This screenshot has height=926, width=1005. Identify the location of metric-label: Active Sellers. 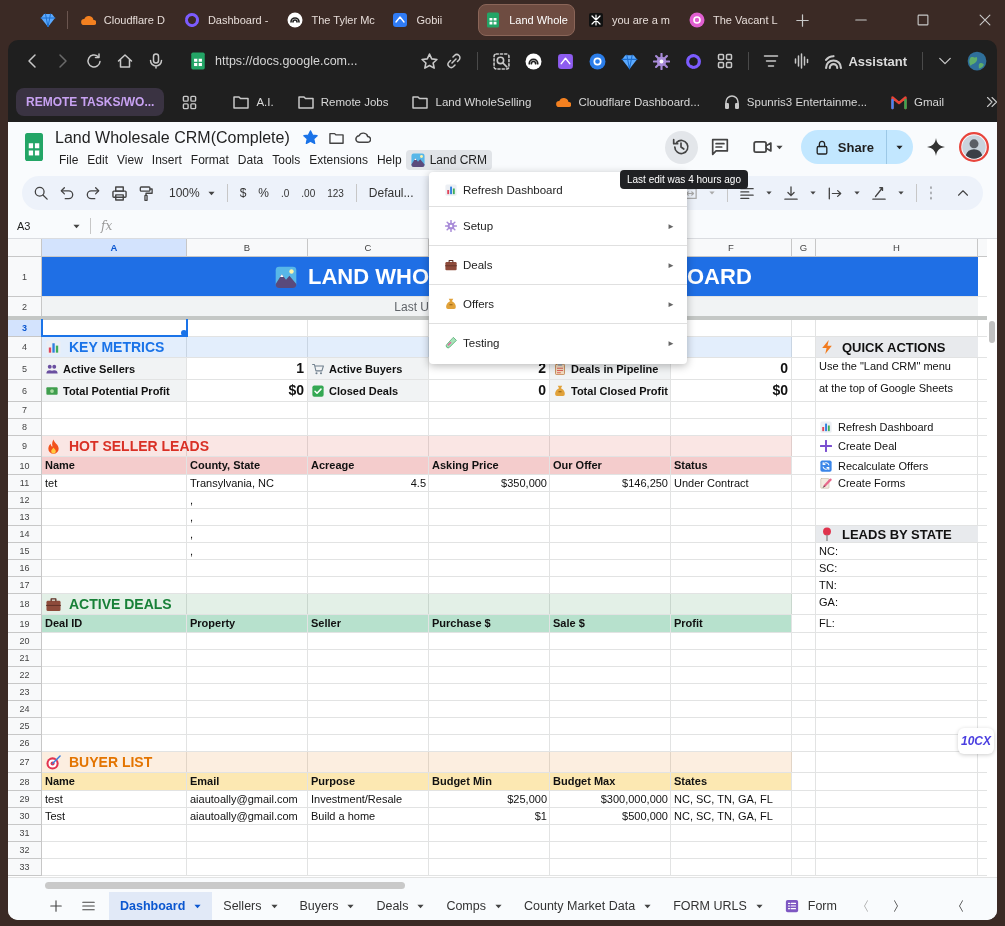
(99, 368).